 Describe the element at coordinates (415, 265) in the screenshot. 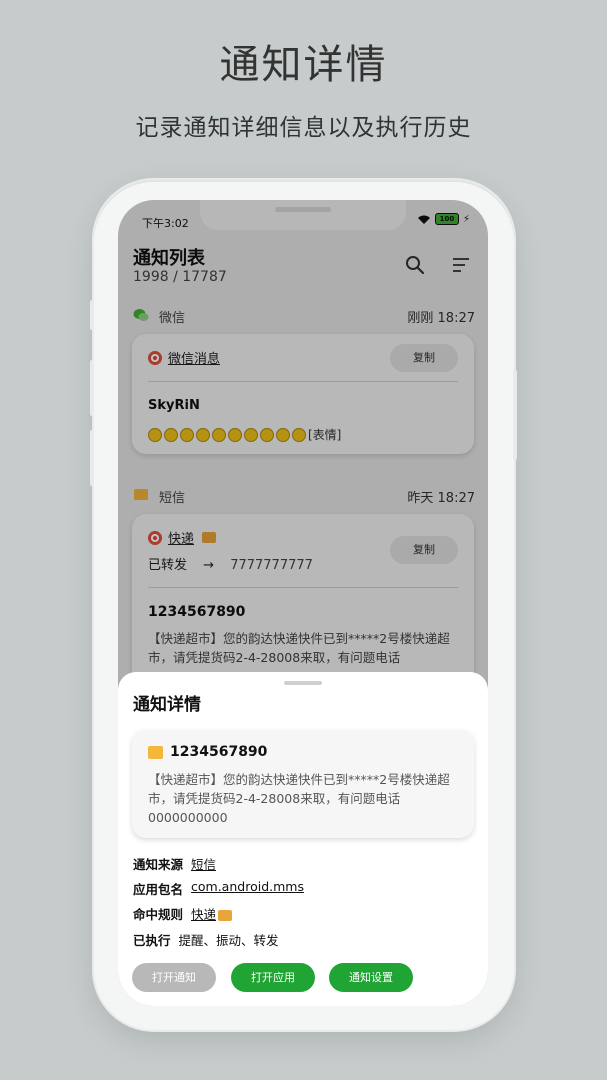

I see `search-icon` at that location.